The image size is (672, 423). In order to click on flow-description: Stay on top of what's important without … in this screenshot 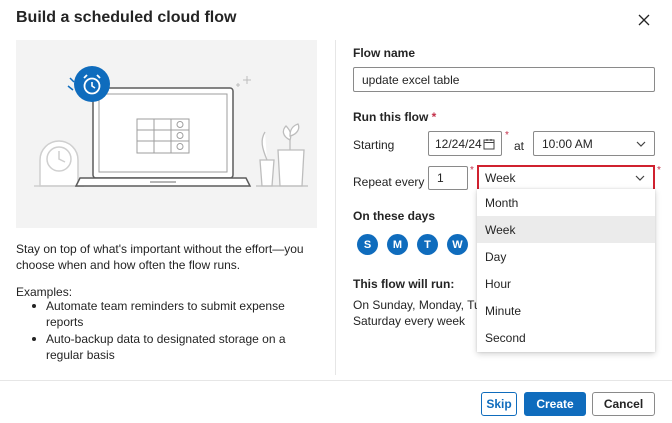, I will do `click(160, 257)`.